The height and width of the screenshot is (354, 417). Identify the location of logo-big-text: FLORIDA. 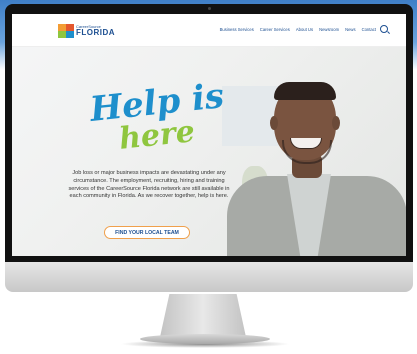
(96, 32).